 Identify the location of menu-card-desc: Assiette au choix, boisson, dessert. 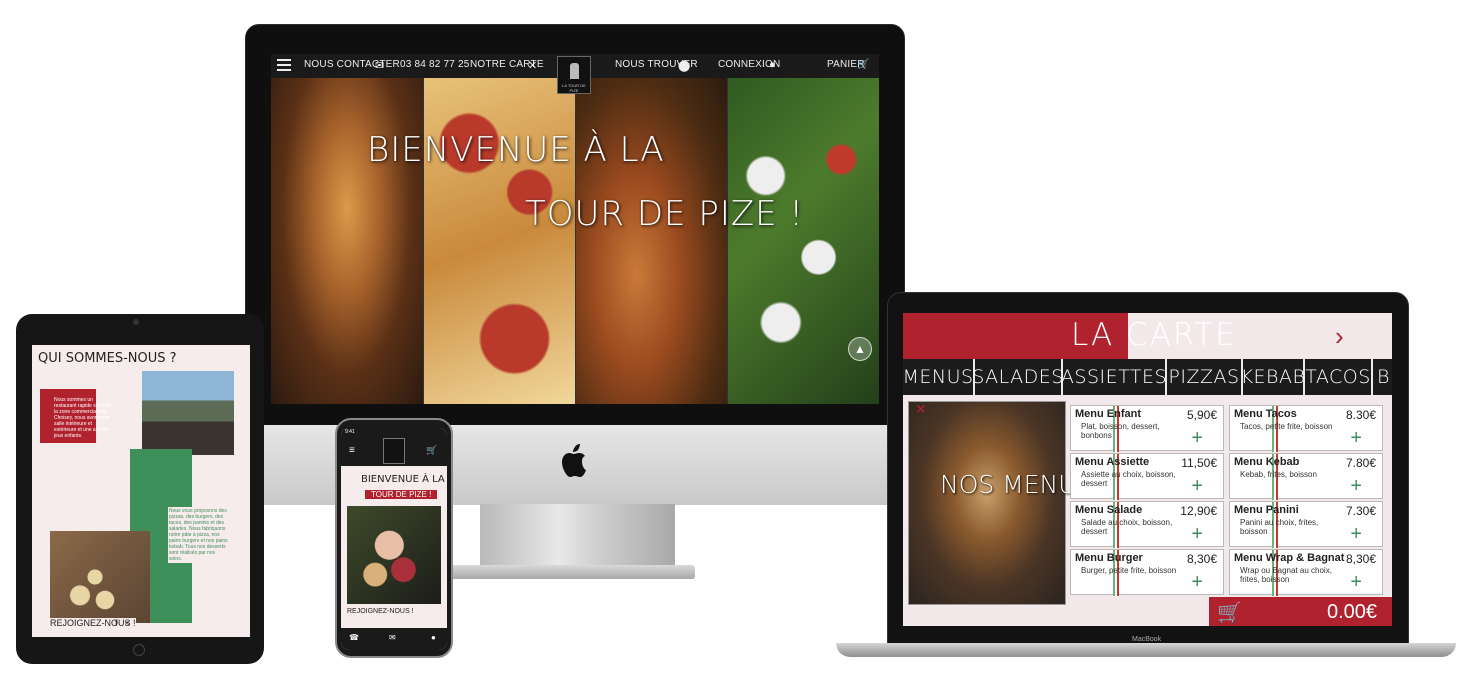
(1128, 479).